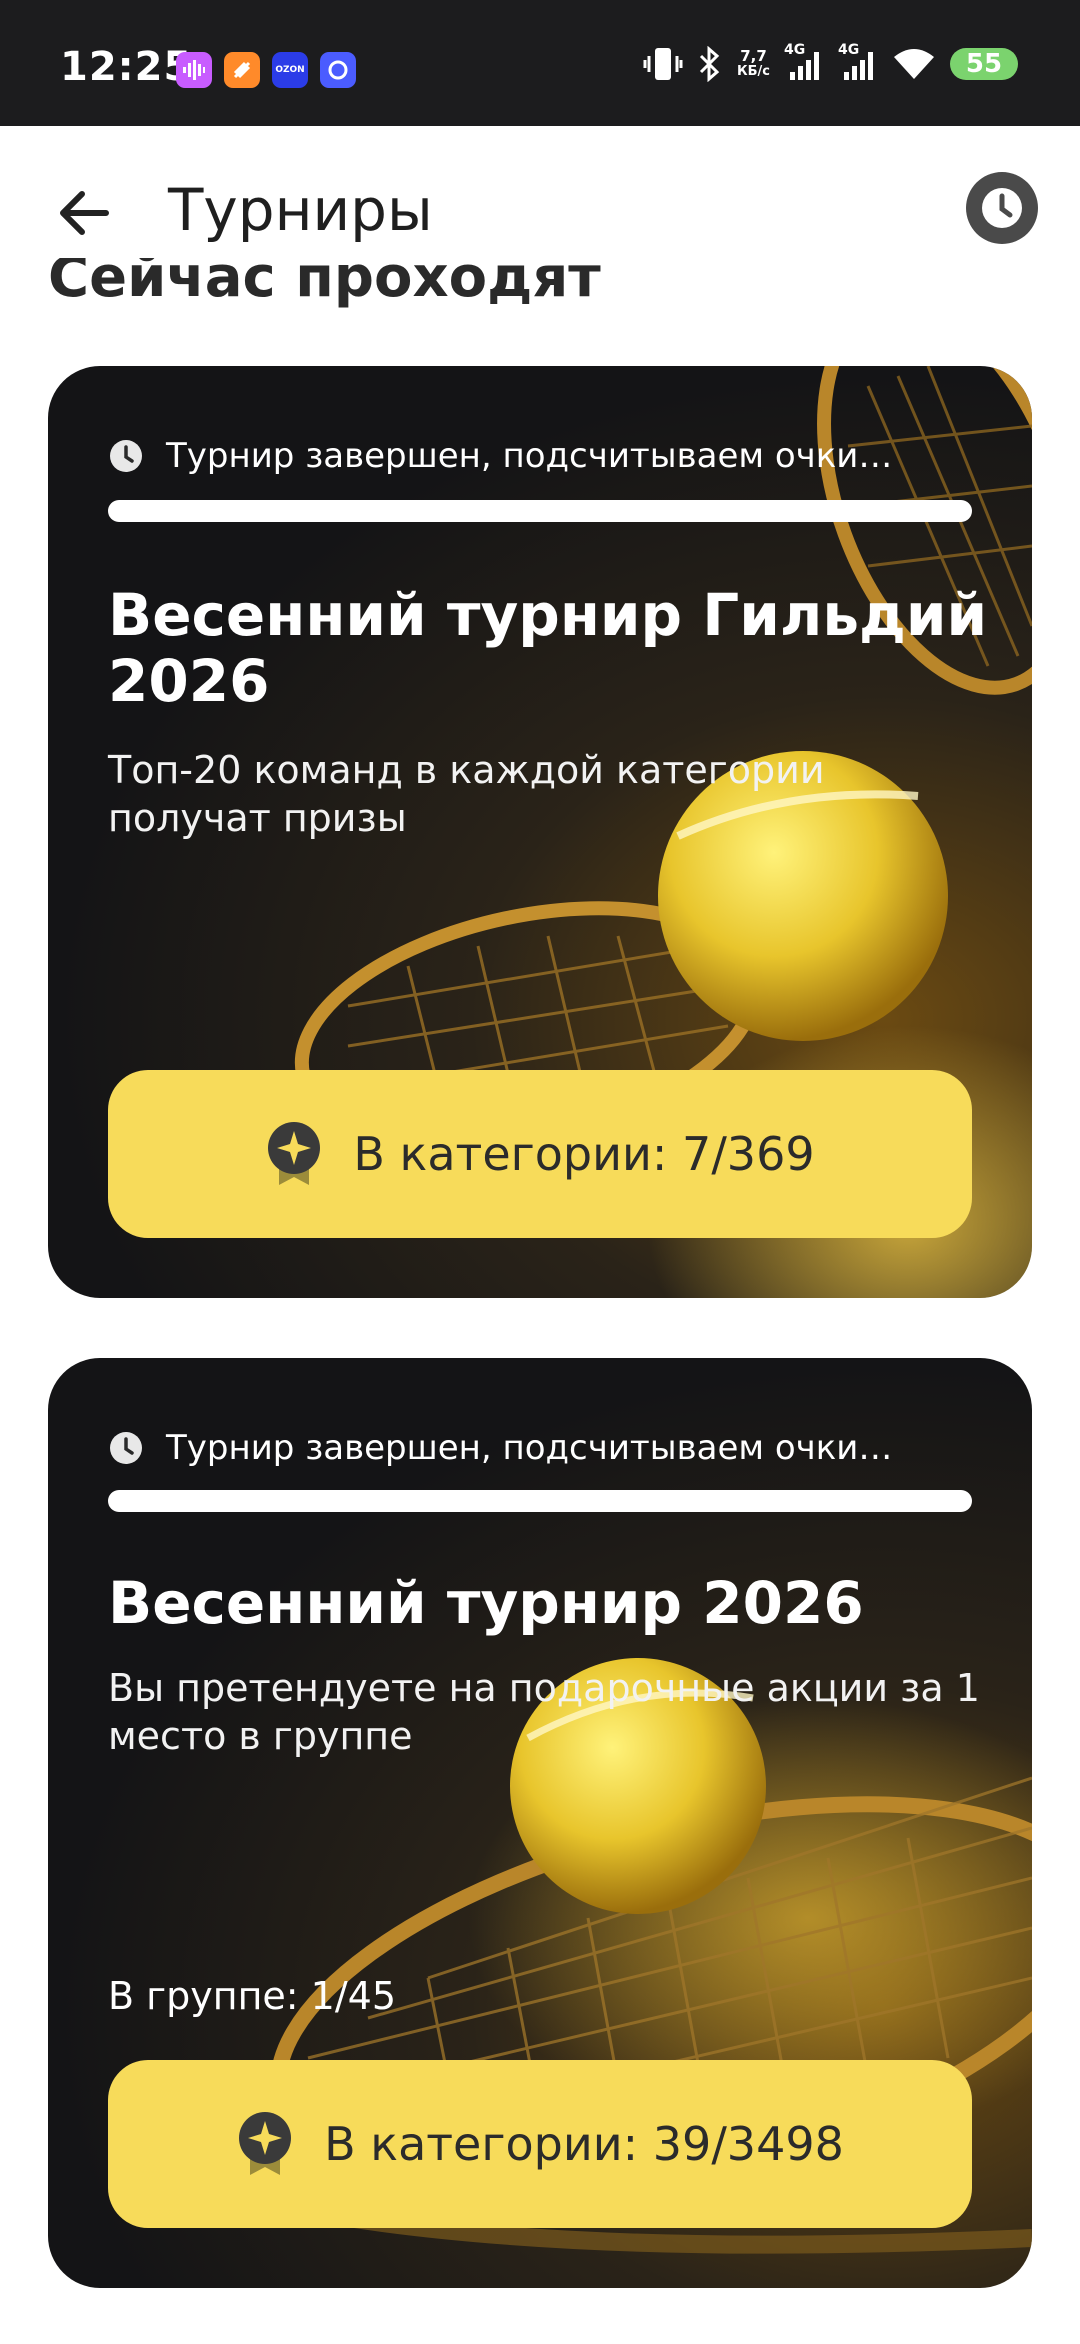 This screenshot has height=2344, width=1080. I want to click on blue-app-icon, so click(338, 70).